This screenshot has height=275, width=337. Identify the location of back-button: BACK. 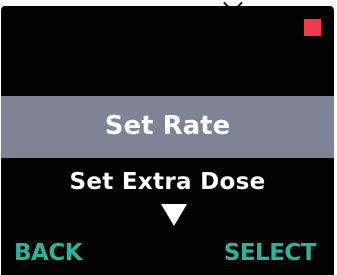
(48, 253).